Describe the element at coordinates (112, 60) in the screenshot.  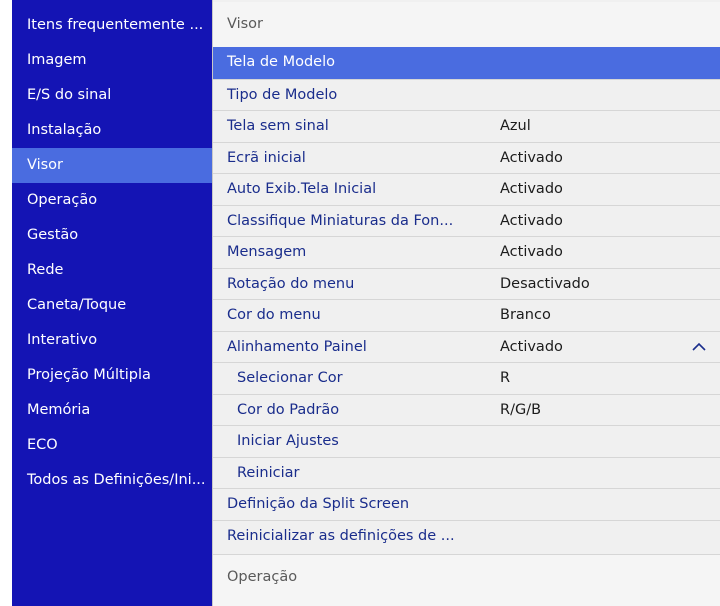
I see `sidebar-item-image: Imagem` at that location.